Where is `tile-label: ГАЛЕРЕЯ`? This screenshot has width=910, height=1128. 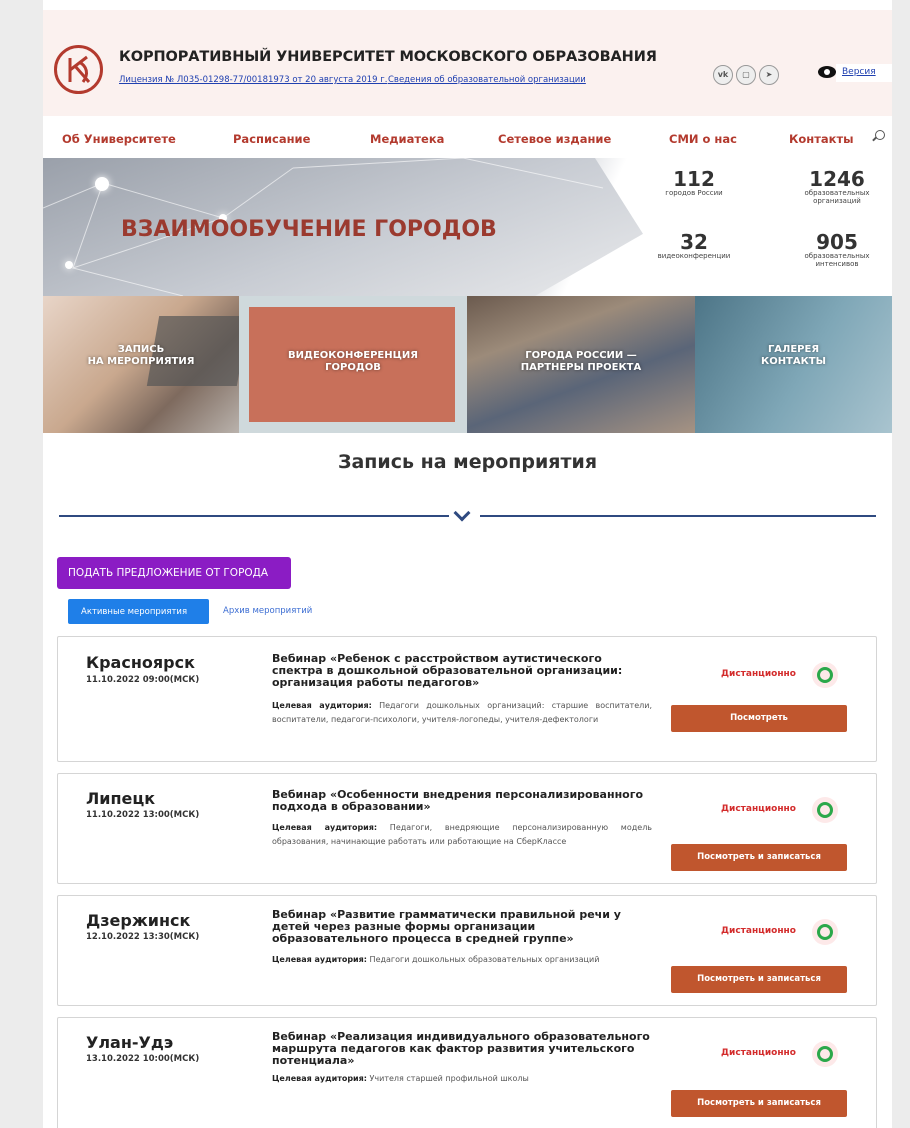 tile-label: ГАЛЕРЕЯ is located at coordinates (793, 349).